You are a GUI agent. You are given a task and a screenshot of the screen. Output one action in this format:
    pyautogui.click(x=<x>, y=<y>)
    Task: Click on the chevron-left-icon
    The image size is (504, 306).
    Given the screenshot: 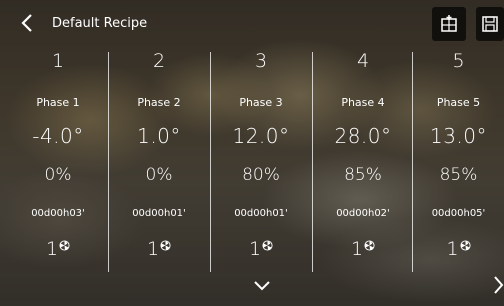 What is the action you would take?
    pyautogui.click(x=26, y=23)
    